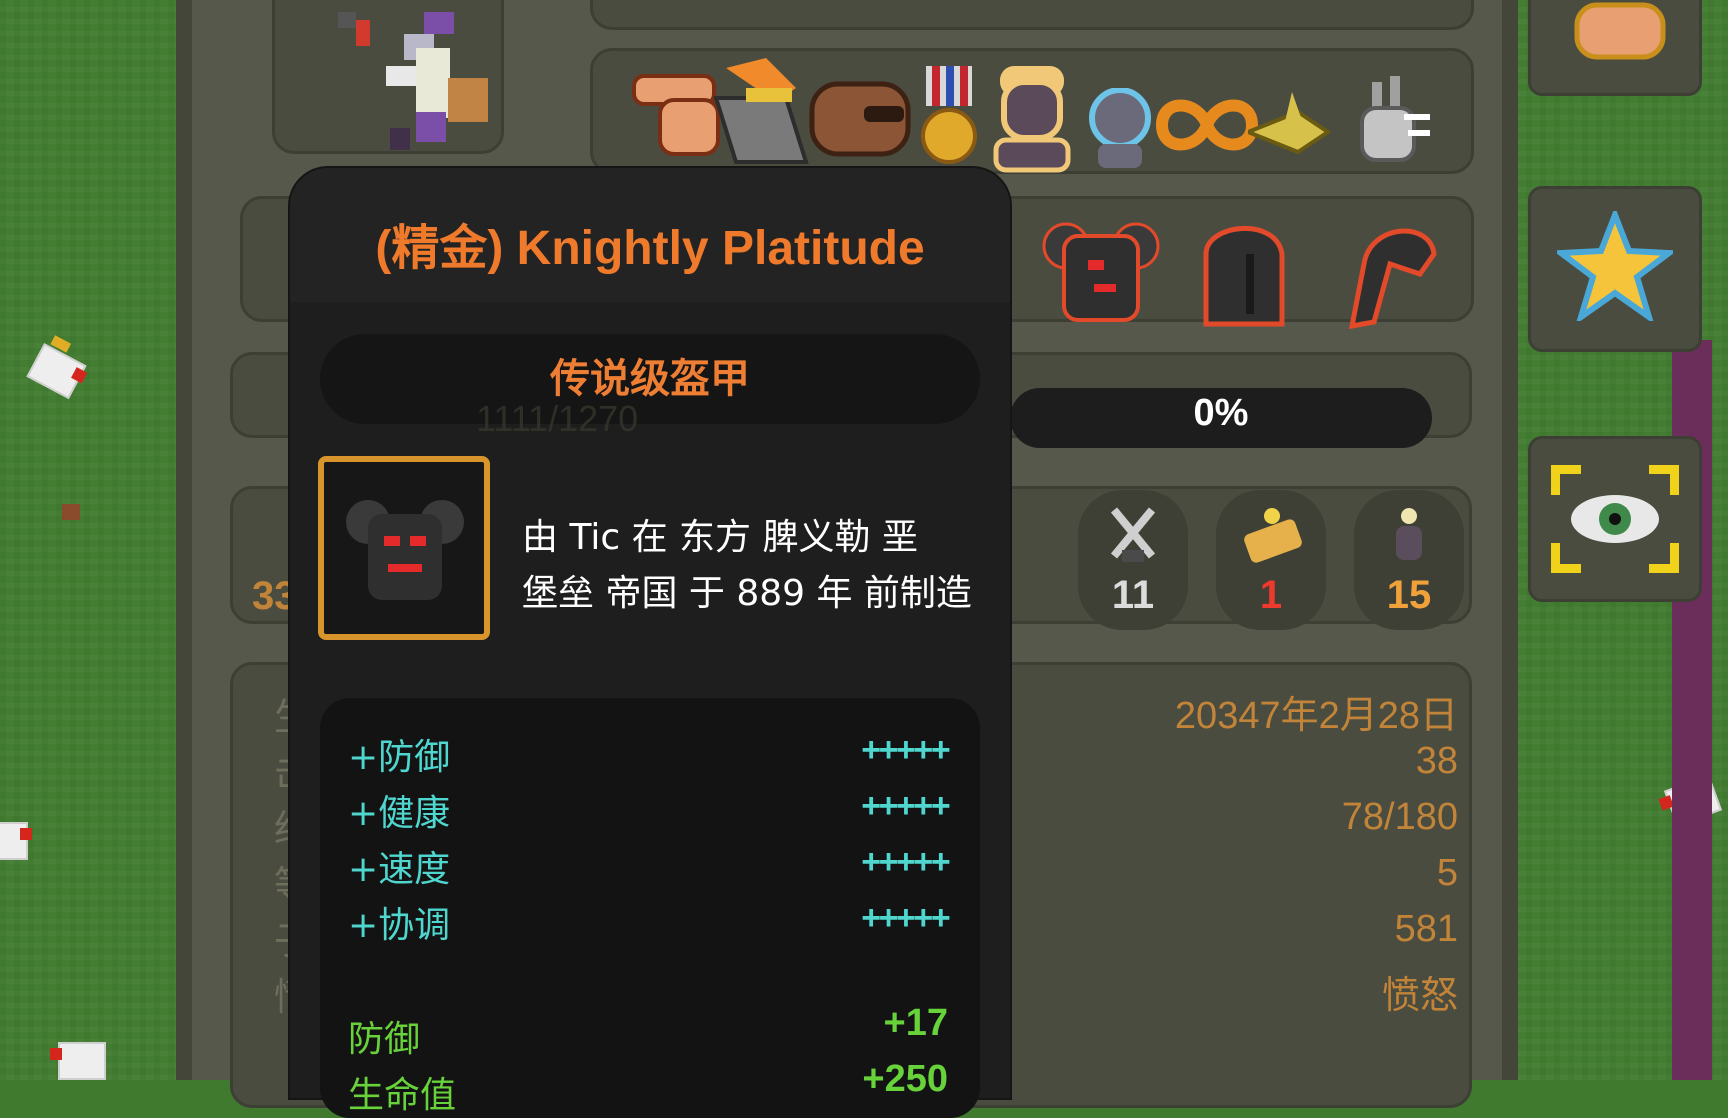 This screenshot has width=1728, height=1118. What do you see at coordinates (1289, 126) in the screenshot?
I see `golden-fish-icon` at bounding box center [1289, 126].